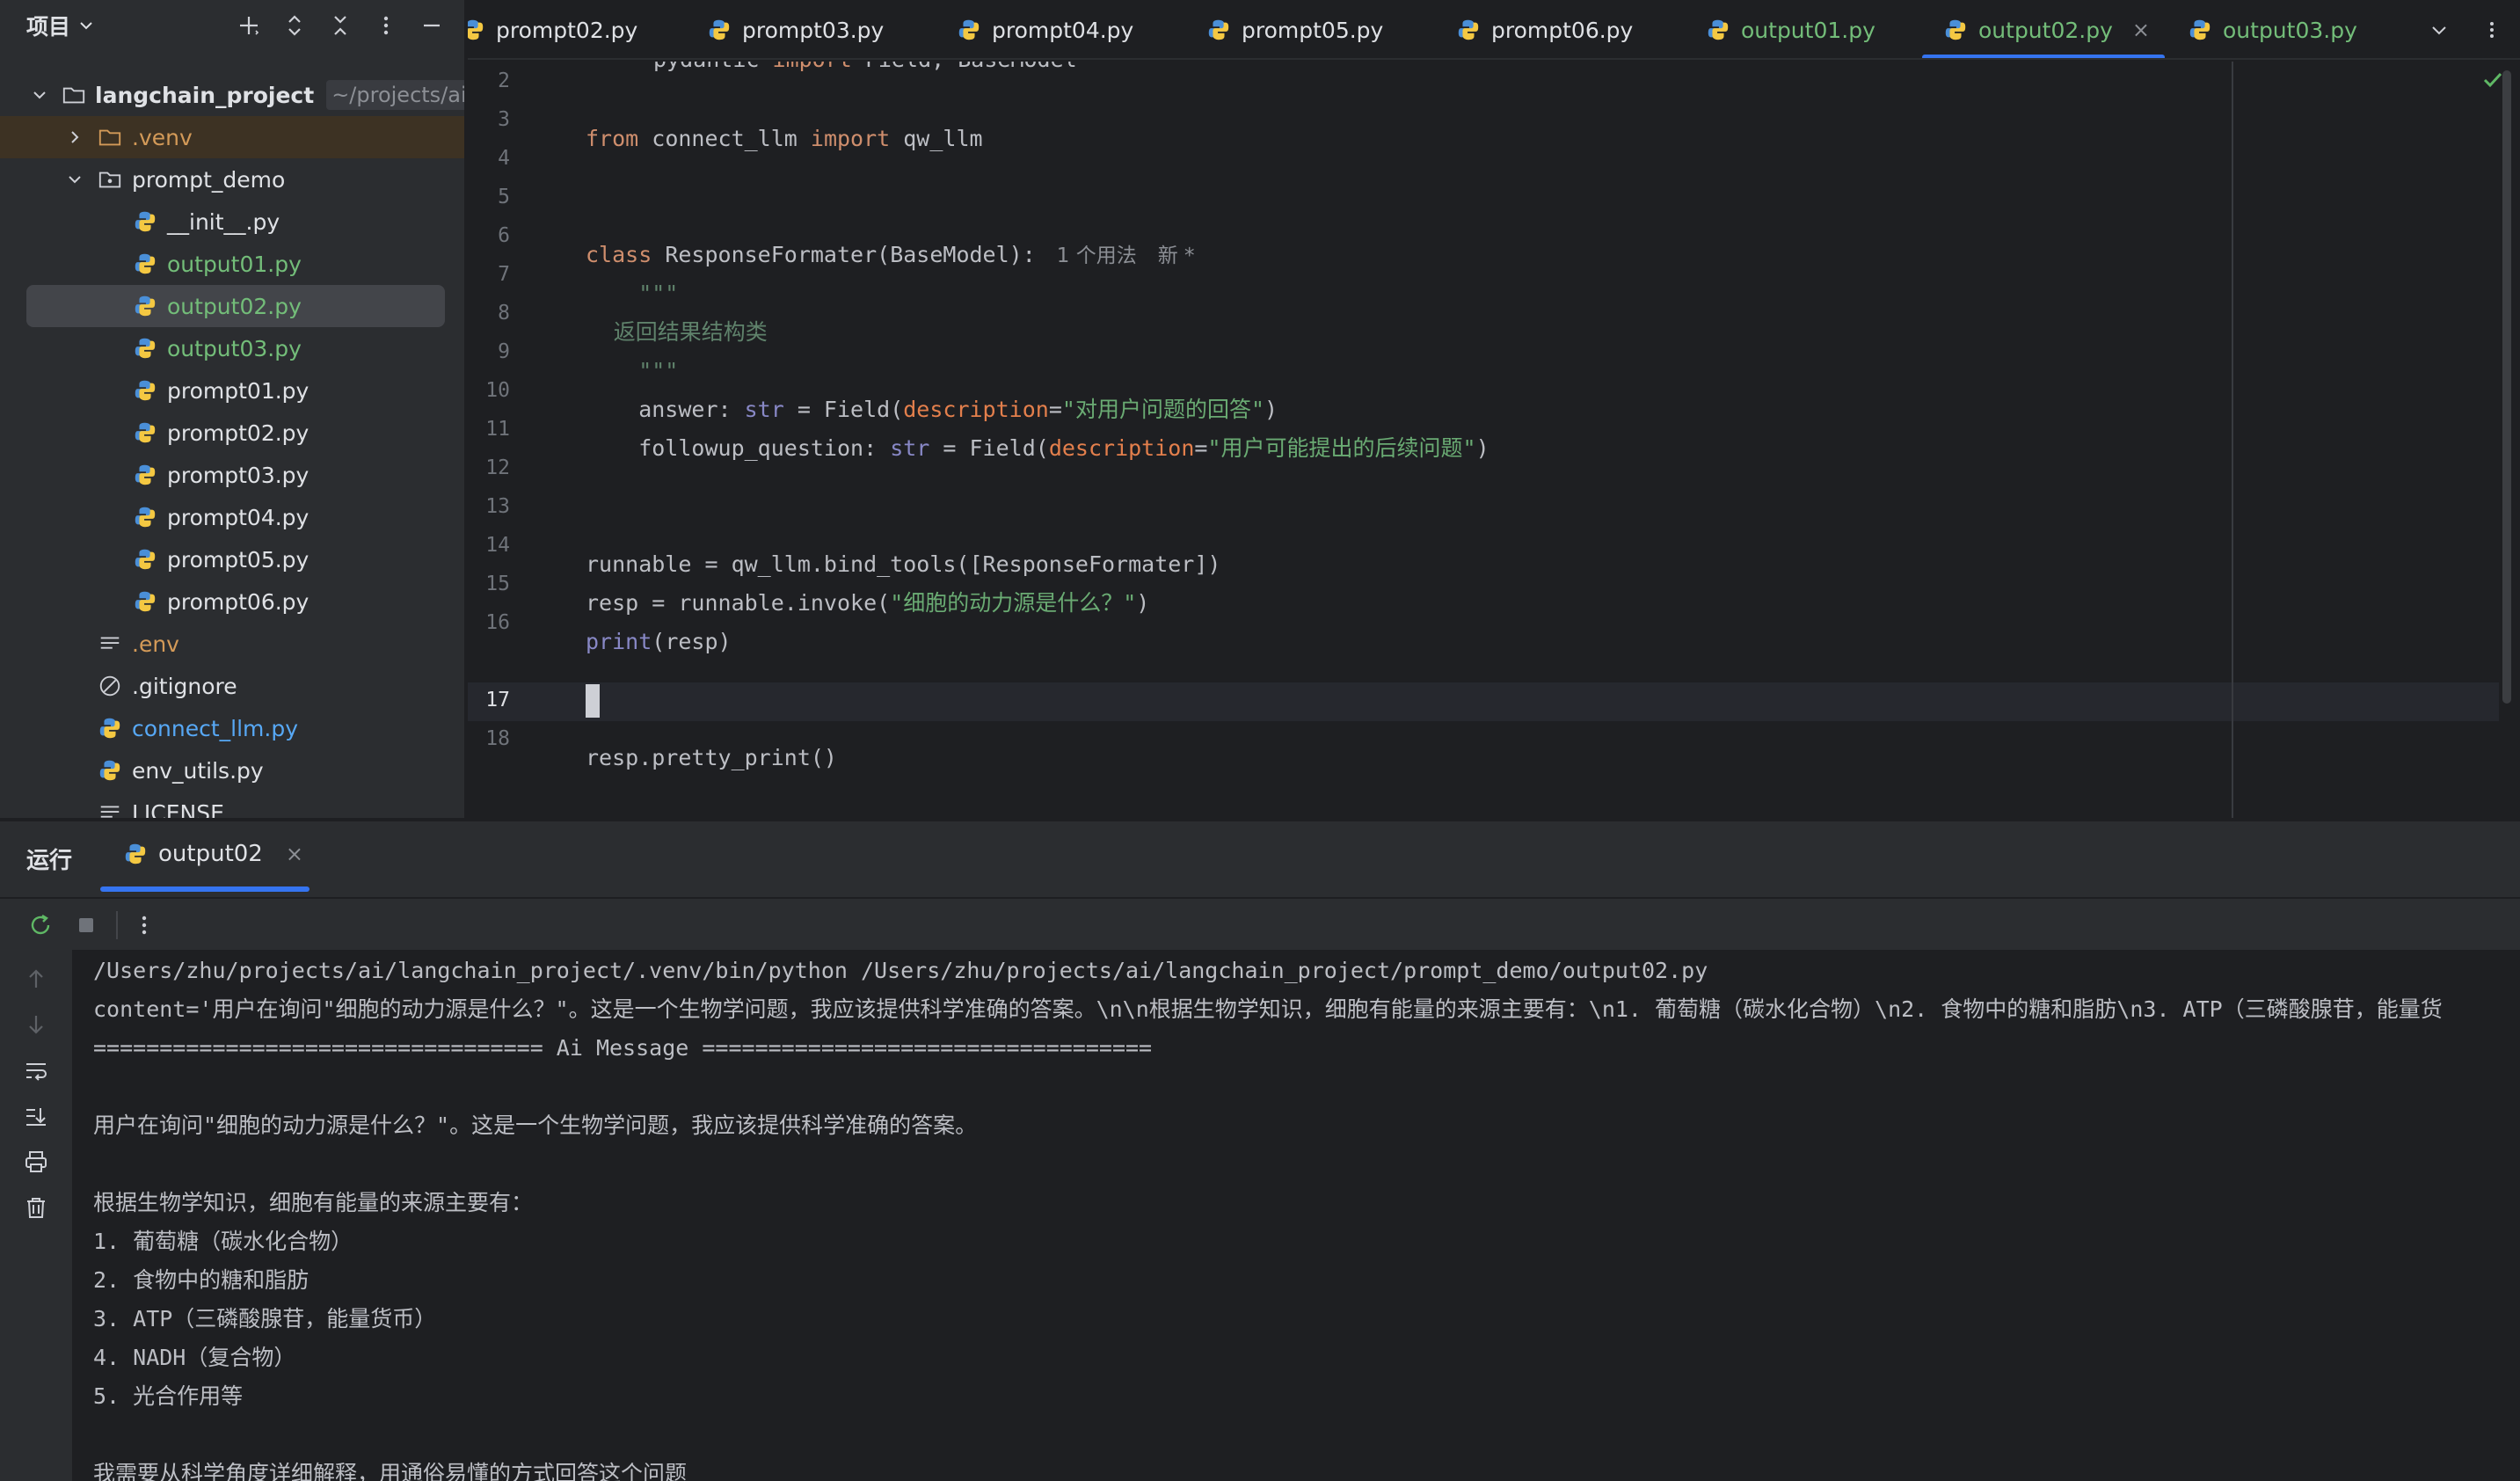  Describe the element at coordinates (232, 686) in the screenshot. I see `tree-item-gitignore: .gitignore` at that location.